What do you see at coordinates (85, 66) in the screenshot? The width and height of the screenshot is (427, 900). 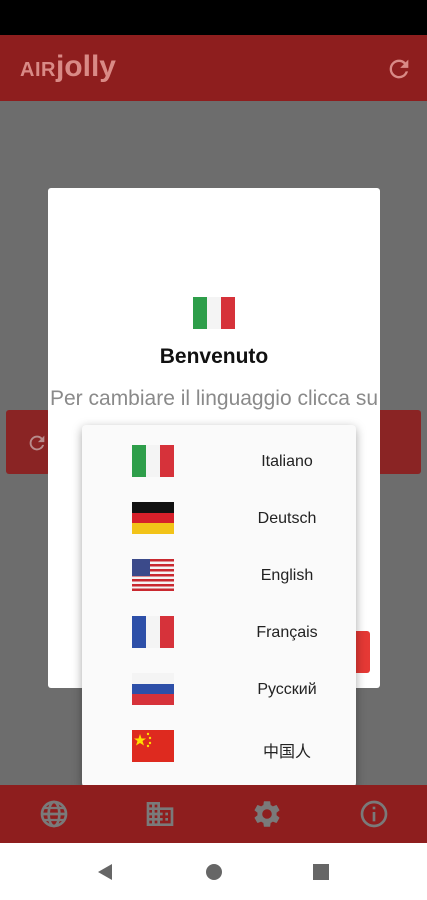 I see `app-title-main: jolly` at bounding box center [85, 66].